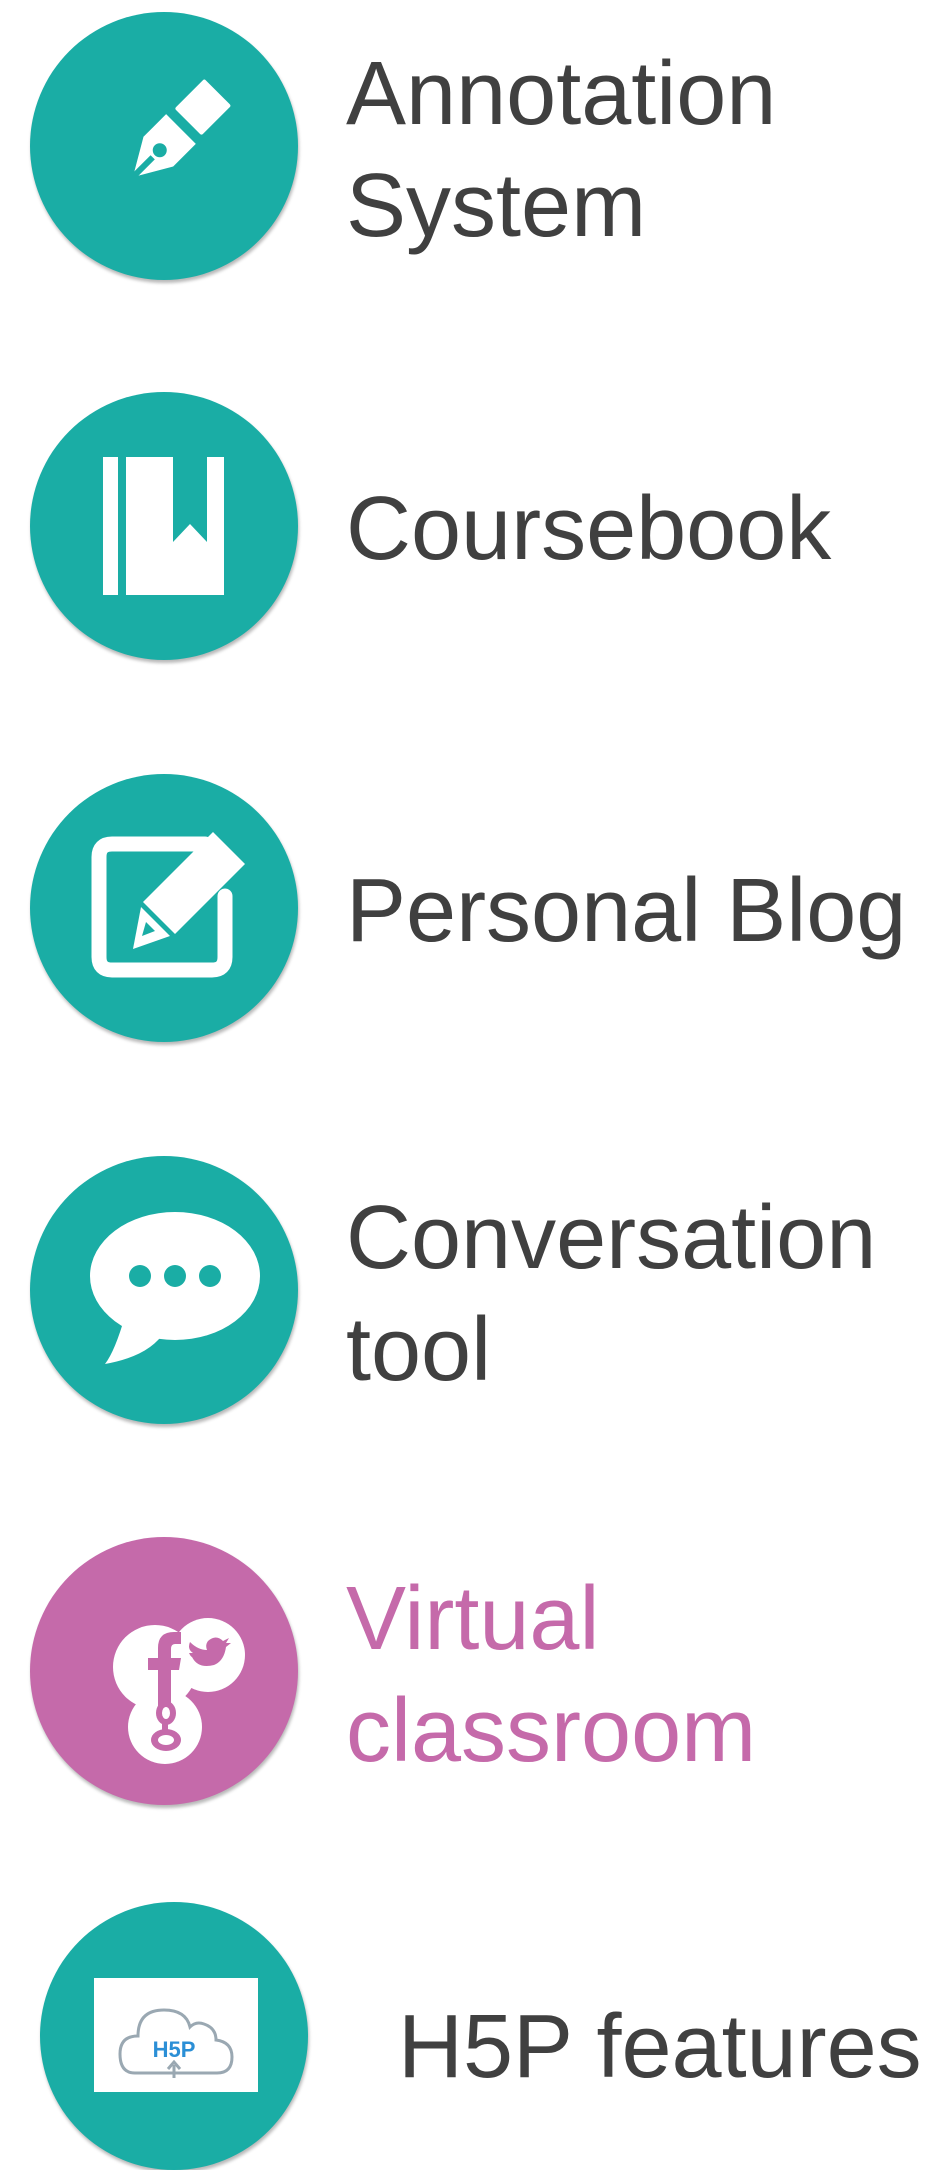 The image size is (949, 2170). I want to click on label-line-1: Personal Blog, so click(626, 911).